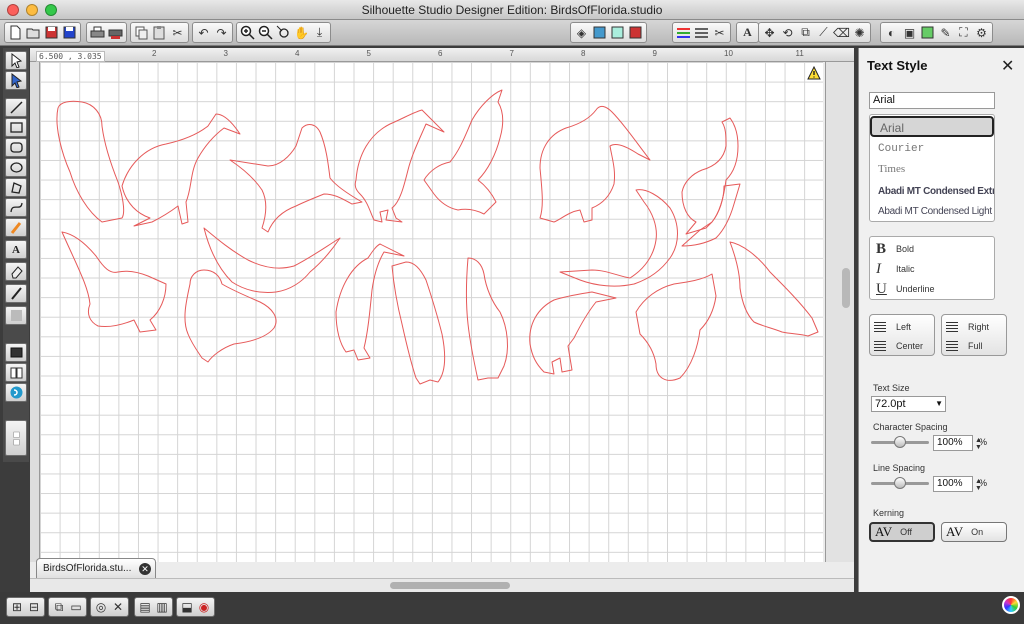  I want to click on library-book-tool, so click(16, 372).